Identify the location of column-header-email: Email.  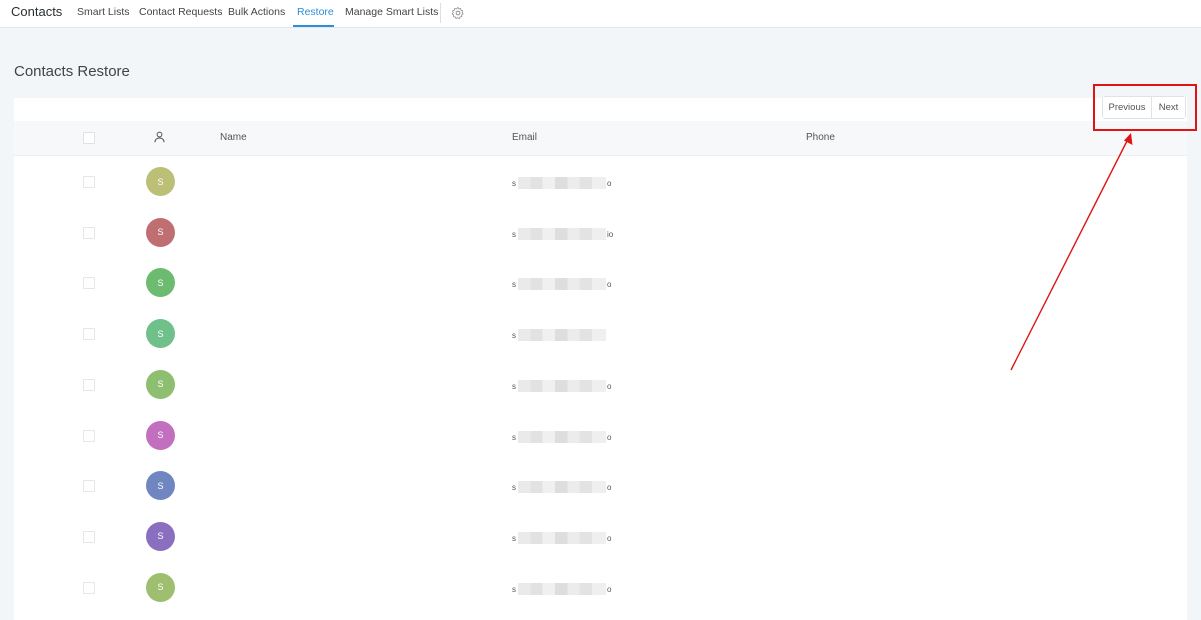
(524, 137).